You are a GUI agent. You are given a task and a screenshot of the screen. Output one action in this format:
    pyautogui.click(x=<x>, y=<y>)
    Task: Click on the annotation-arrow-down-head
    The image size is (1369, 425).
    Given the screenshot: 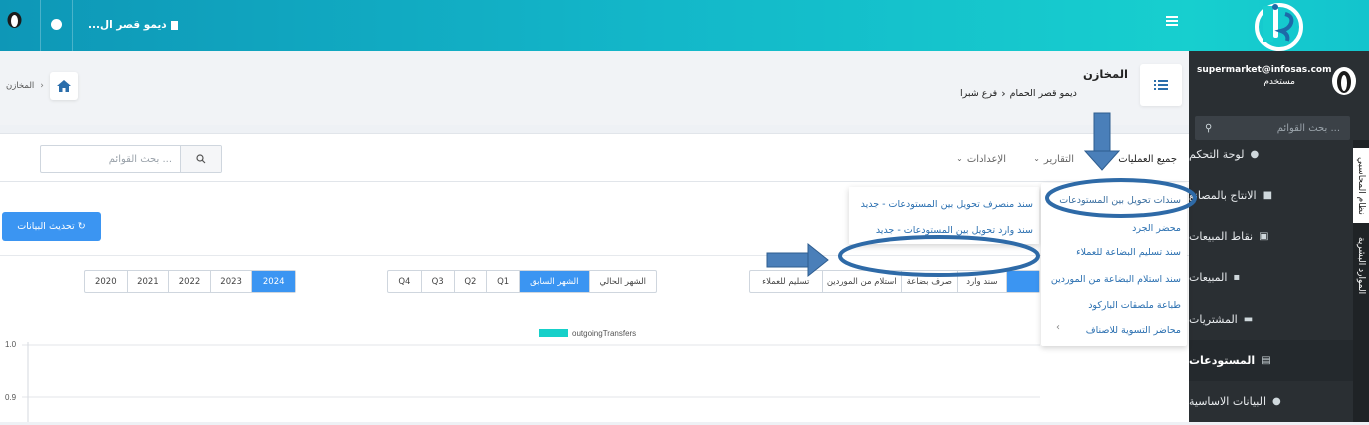 What is the action you would take?
    pyautogui.click(x=1102, y=160)
    